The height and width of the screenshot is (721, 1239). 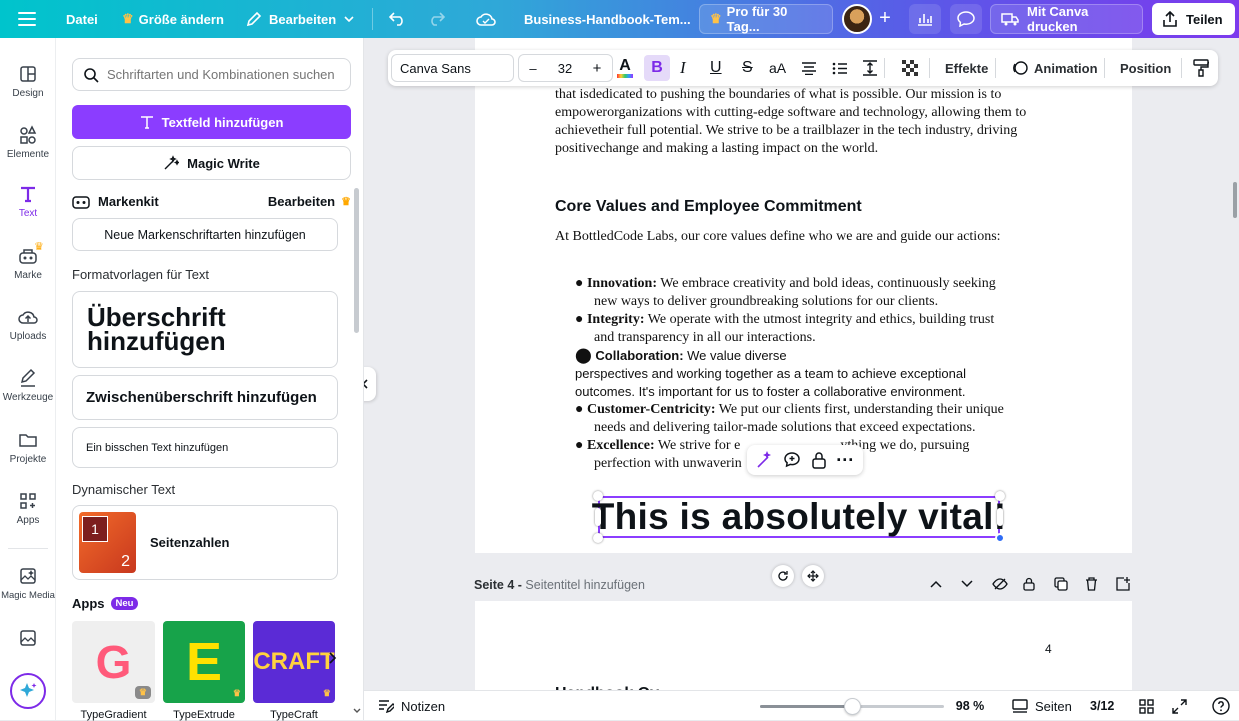 I want to click on zoom-thumb, so click(x=852, y=706).